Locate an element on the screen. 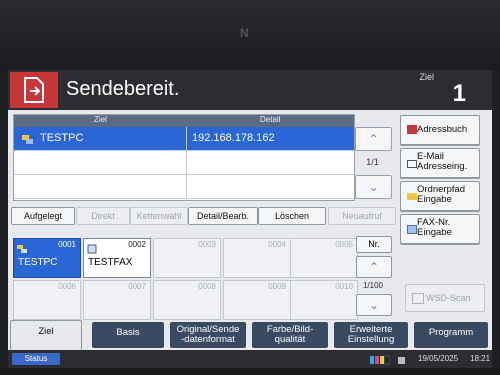  one-touch-number: 0004 is located at coordinates (277, 244).